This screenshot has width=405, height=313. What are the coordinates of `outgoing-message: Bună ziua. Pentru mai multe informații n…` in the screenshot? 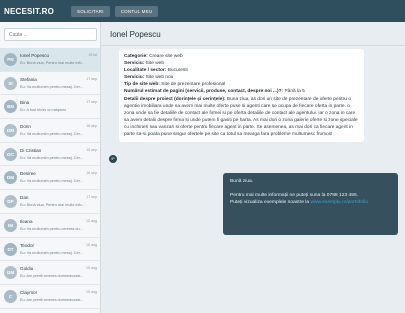 It's located at (310, 204).